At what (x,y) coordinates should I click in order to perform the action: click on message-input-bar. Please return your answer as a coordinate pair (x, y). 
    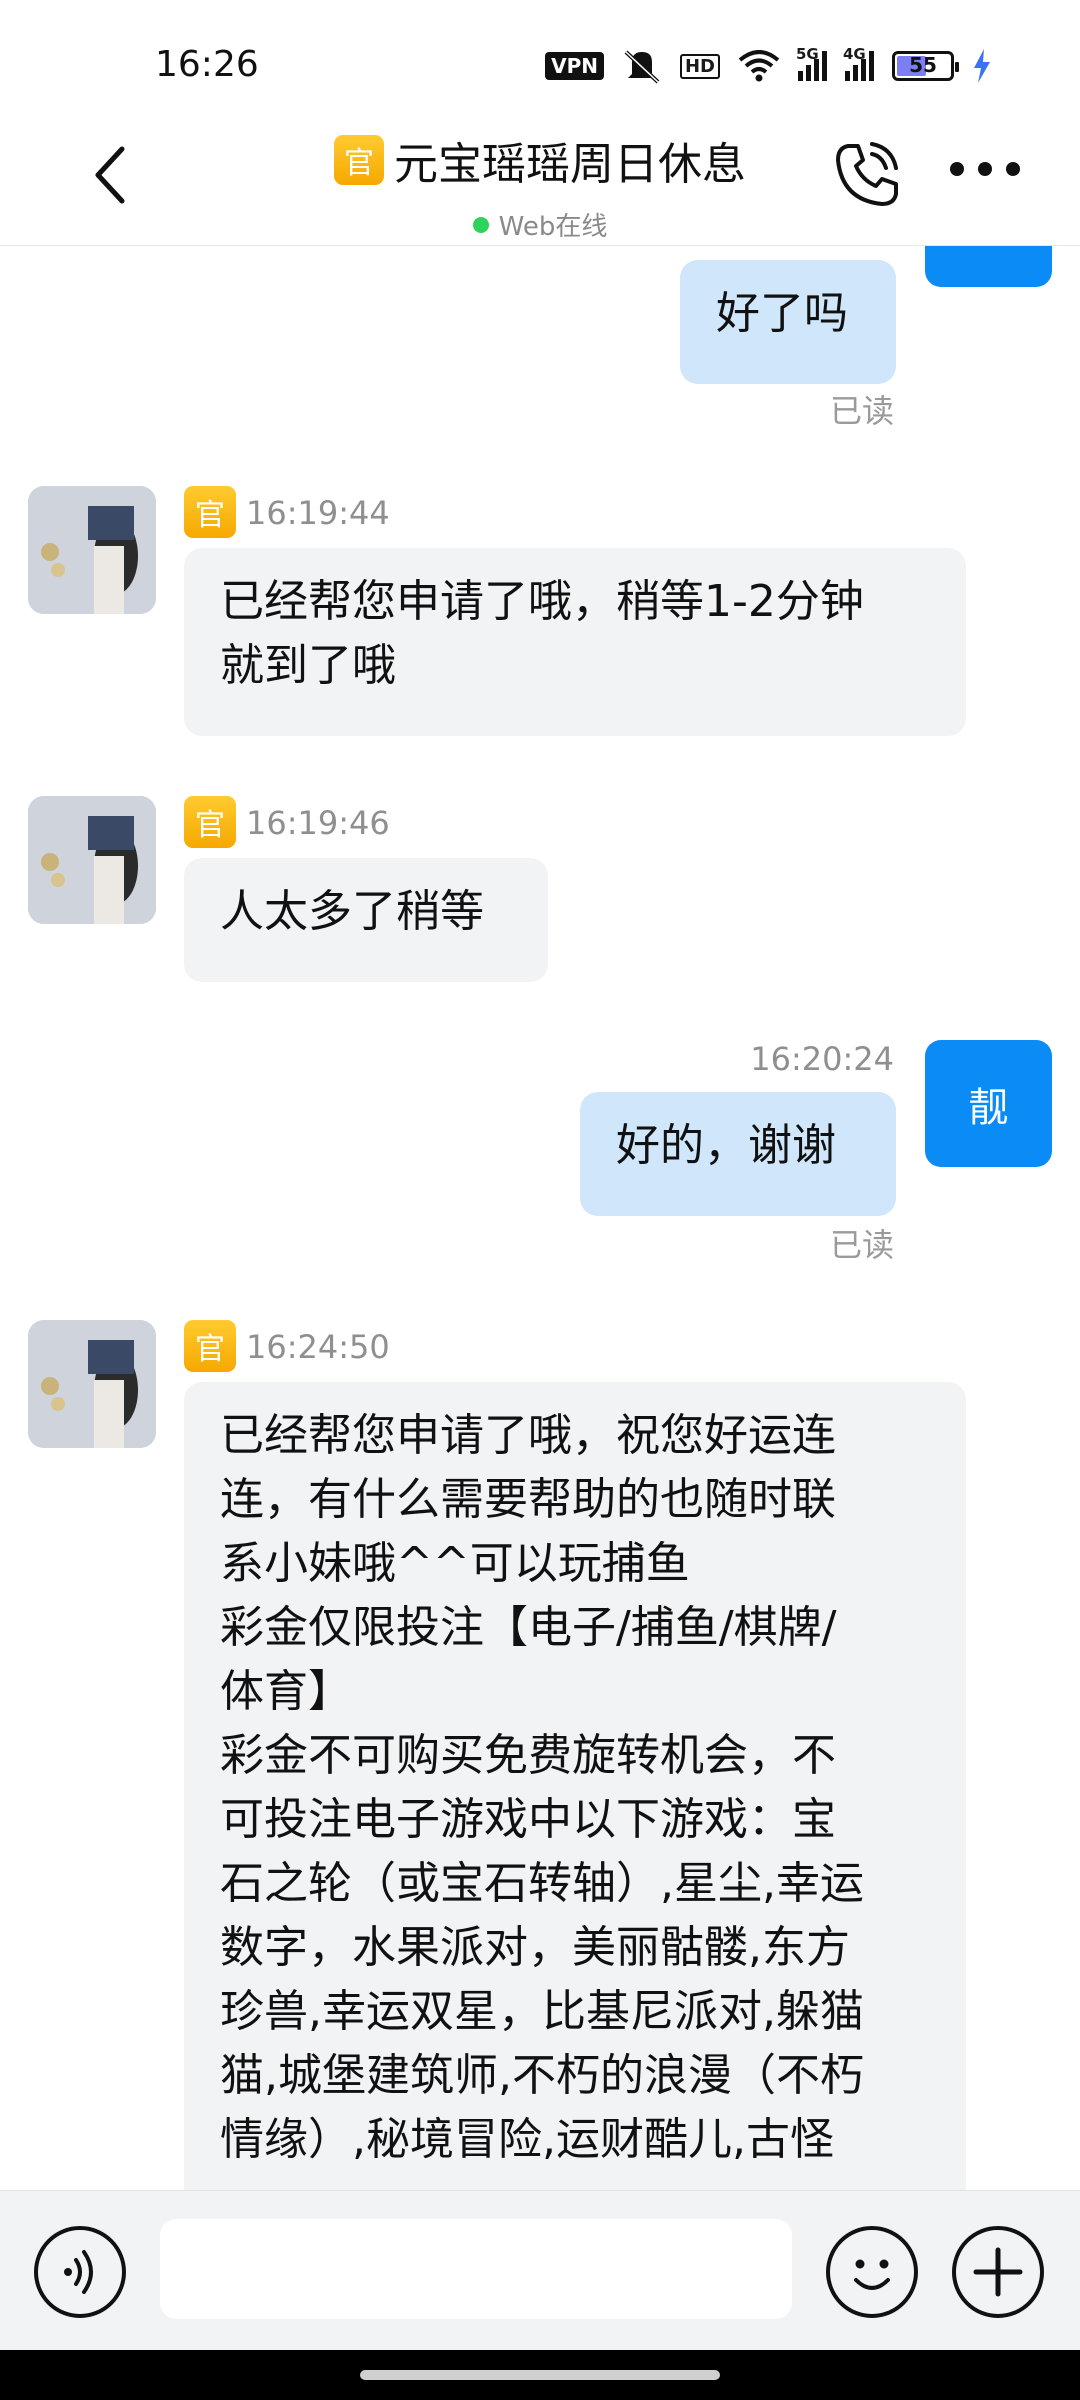
    Looking at the image, I should click on (540, 2270).